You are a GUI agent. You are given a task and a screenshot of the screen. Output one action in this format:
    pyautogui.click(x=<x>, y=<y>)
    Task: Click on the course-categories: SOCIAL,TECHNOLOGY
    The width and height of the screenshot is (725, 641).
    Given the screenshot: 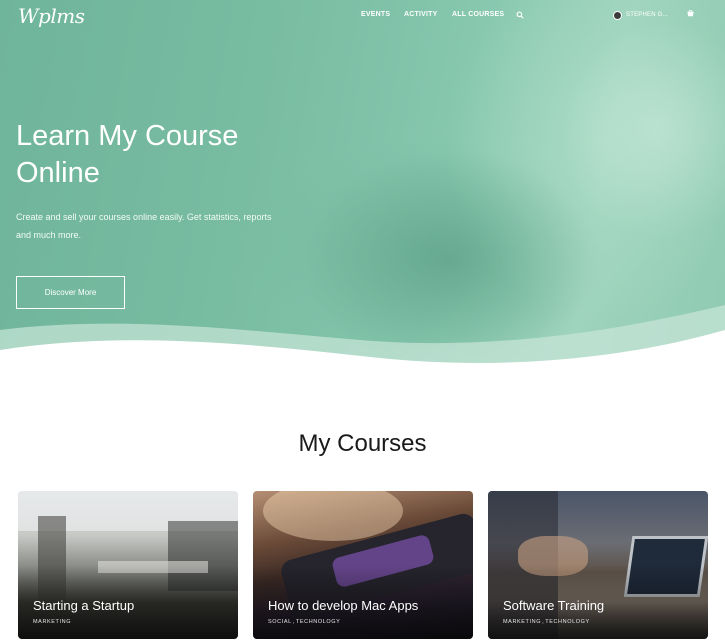 What is the action you would take?
    pyautogui.click(x=304, y=622)
    